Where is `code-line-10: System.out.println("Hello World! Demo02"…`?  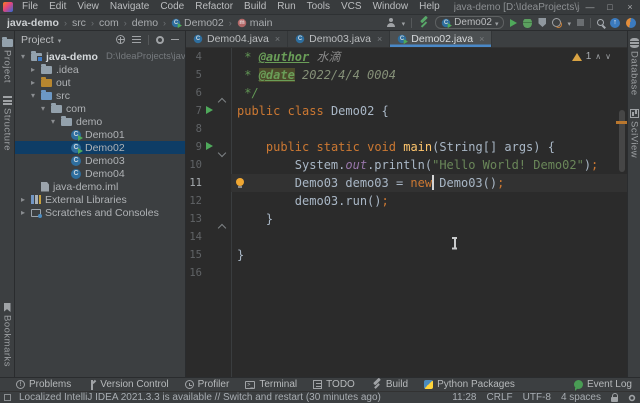 code-line-10: System.out.println("Hello World! Demo02"… is located at coordinates (429, 165).